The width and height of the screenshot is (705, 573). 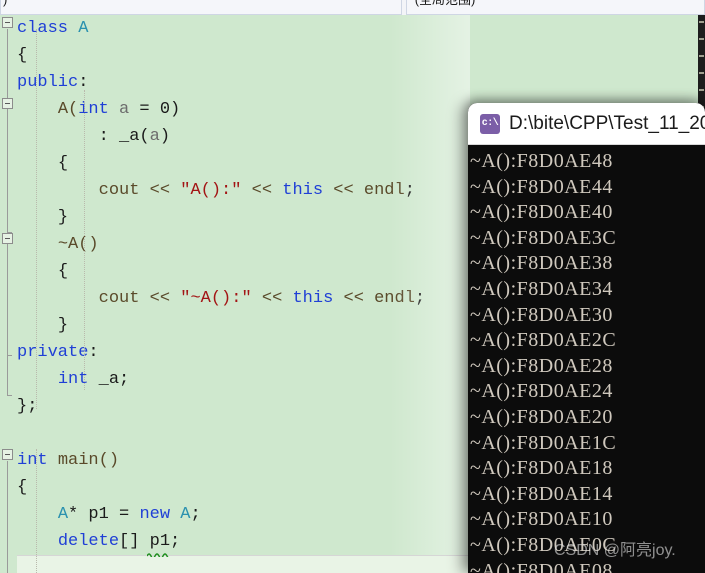 What do you see at coordinates (541, 161) in the screenshot?
I see `console-output-line: ~A():F8D0AE48` at bounding box center [541, 161].